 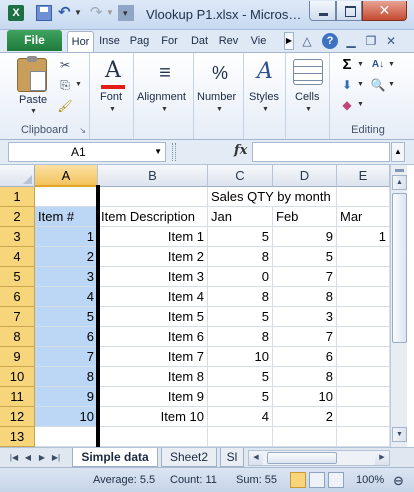 I want to click on vertical-scroll-thumb, so click(x=399, y=268).